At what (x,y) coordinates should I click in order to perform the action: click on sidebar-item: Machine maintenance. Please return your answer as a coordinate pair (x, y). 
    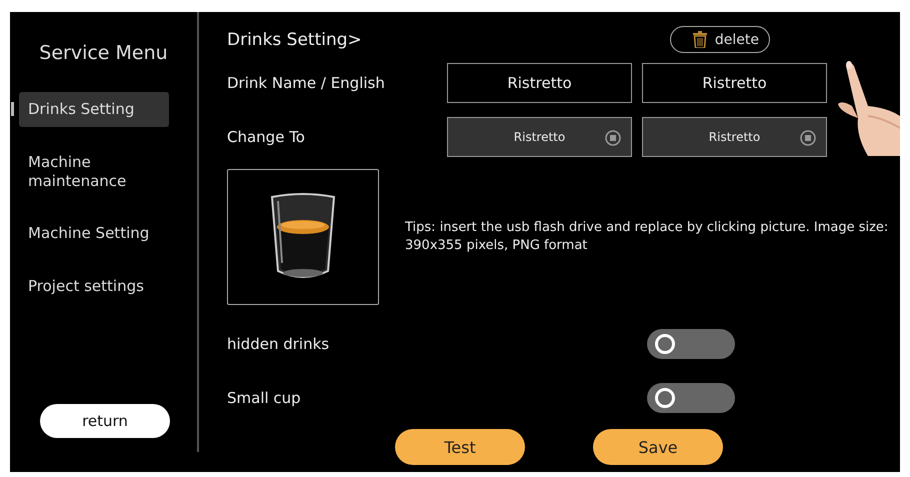
    Looking at the image, I should click on (94, 171).